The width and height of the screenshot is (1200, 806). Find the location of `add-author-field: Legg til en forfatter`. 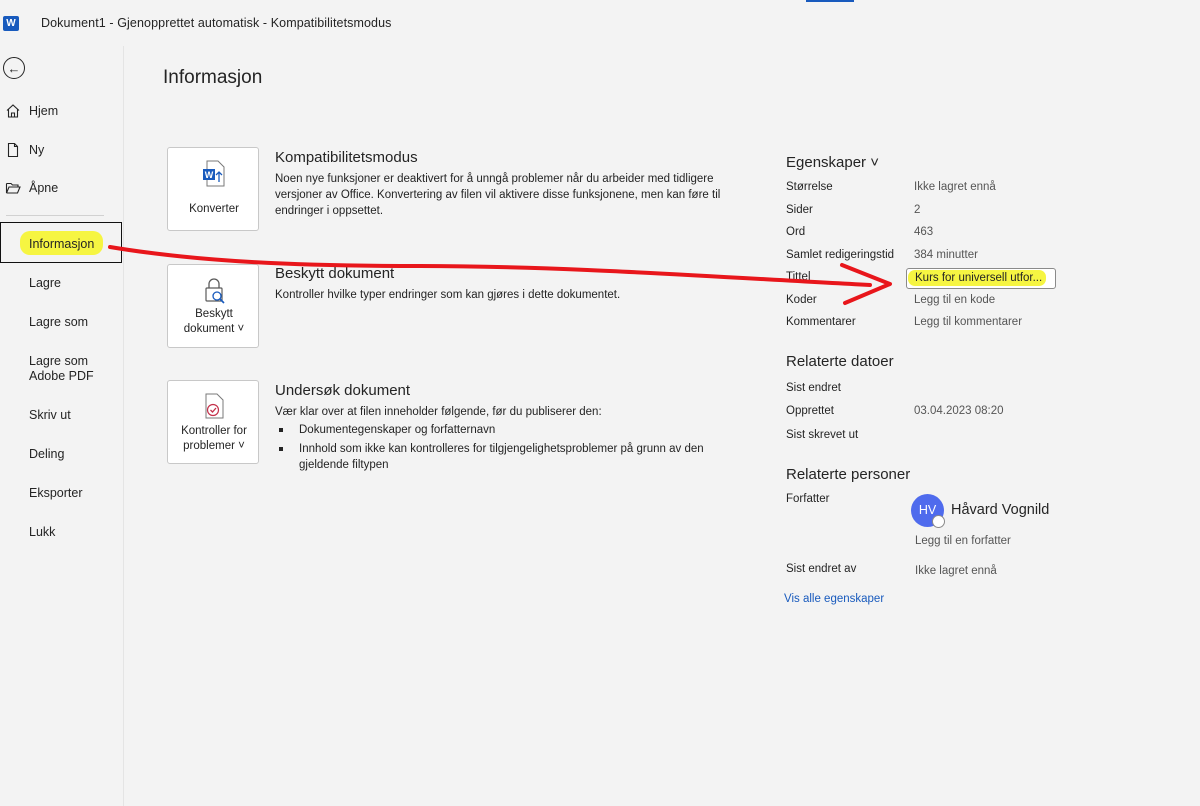

add-author-field: Legg til en forfatter is located at coordinates (963, 541).